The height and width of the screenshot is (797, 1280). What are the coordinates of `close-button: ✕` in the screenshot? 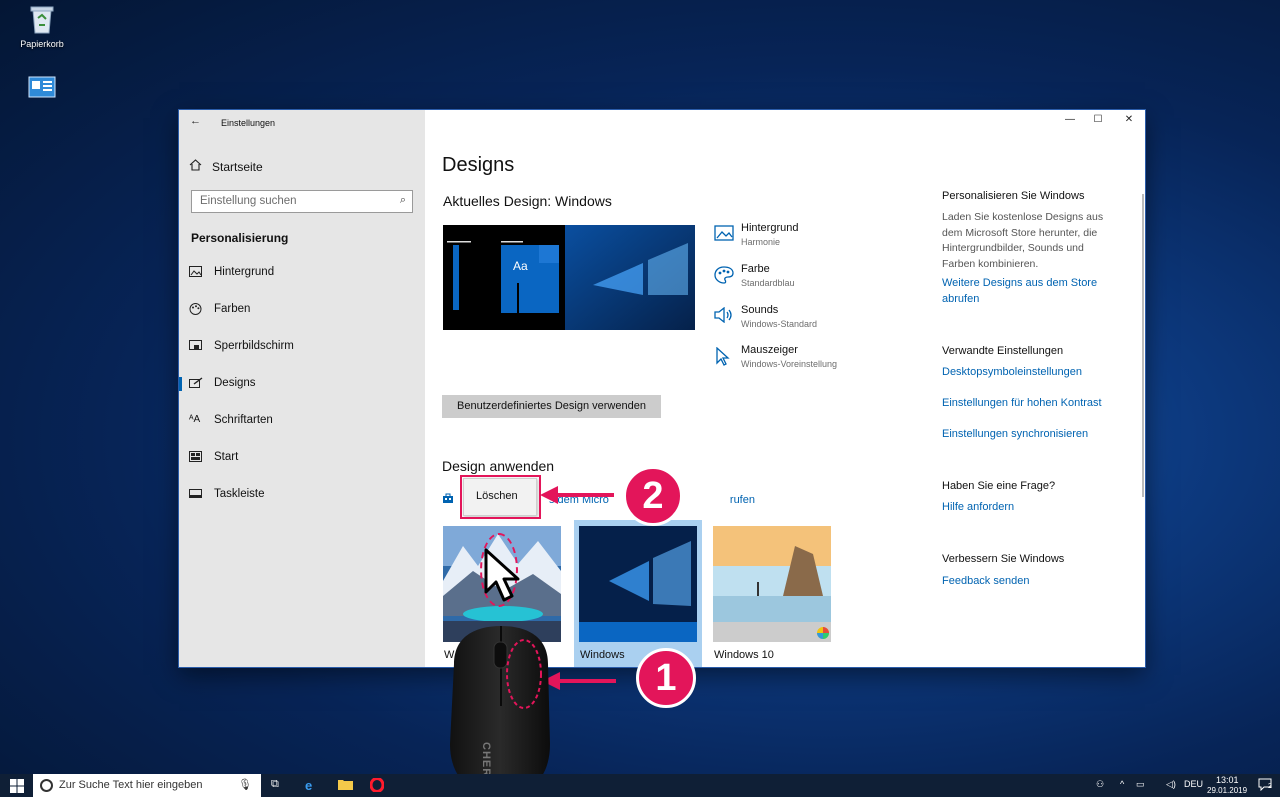 It's located at (1129, 119).